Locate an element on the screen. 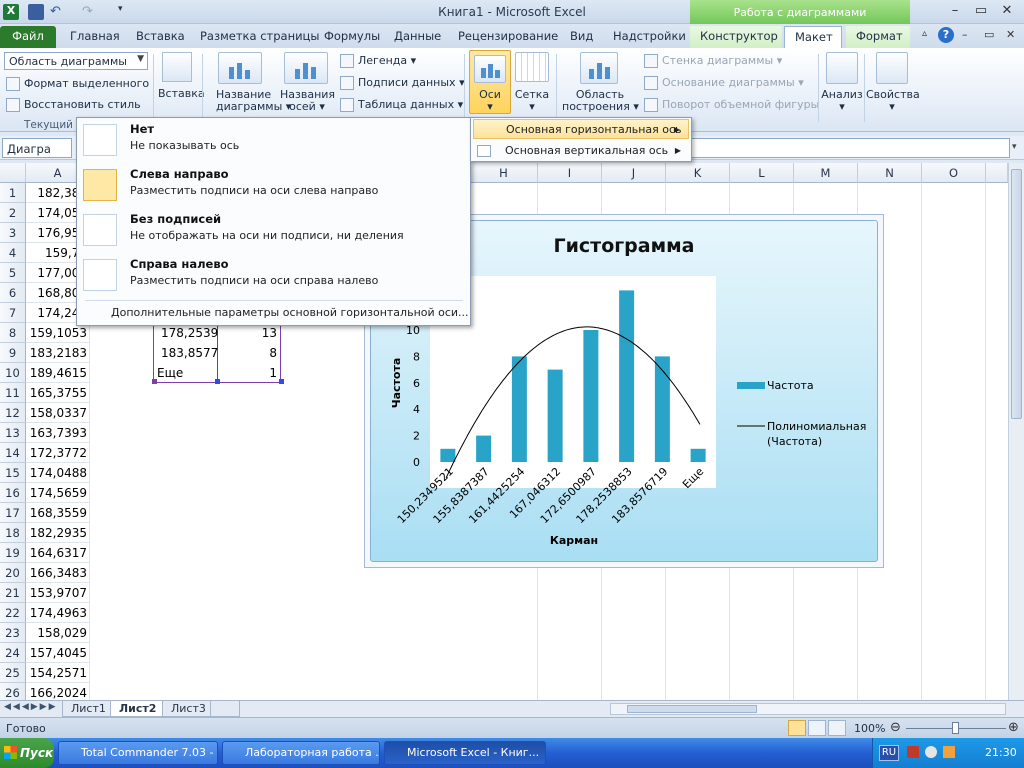 This screenshot has height=768, width=1024. menu-item-none: Нет Не показывать ось is located at coordinates (273, 140).